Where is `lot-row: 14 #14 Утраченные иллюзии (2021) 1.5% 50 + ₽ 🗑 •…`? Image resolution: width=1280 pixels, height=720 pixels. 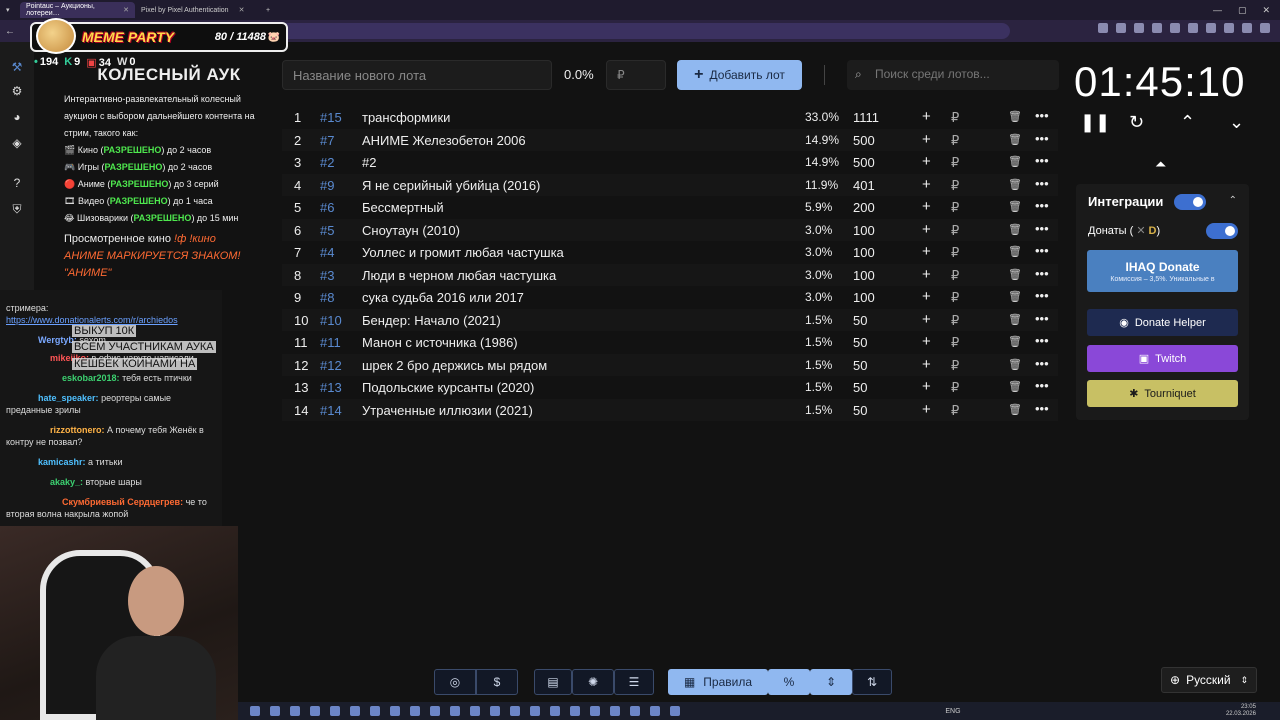
lot-row: 14 #14 Утраченные иллюзии (2021) 1.5% 50 + ₽ 🗑 •… is located at coordinates (670, 409).